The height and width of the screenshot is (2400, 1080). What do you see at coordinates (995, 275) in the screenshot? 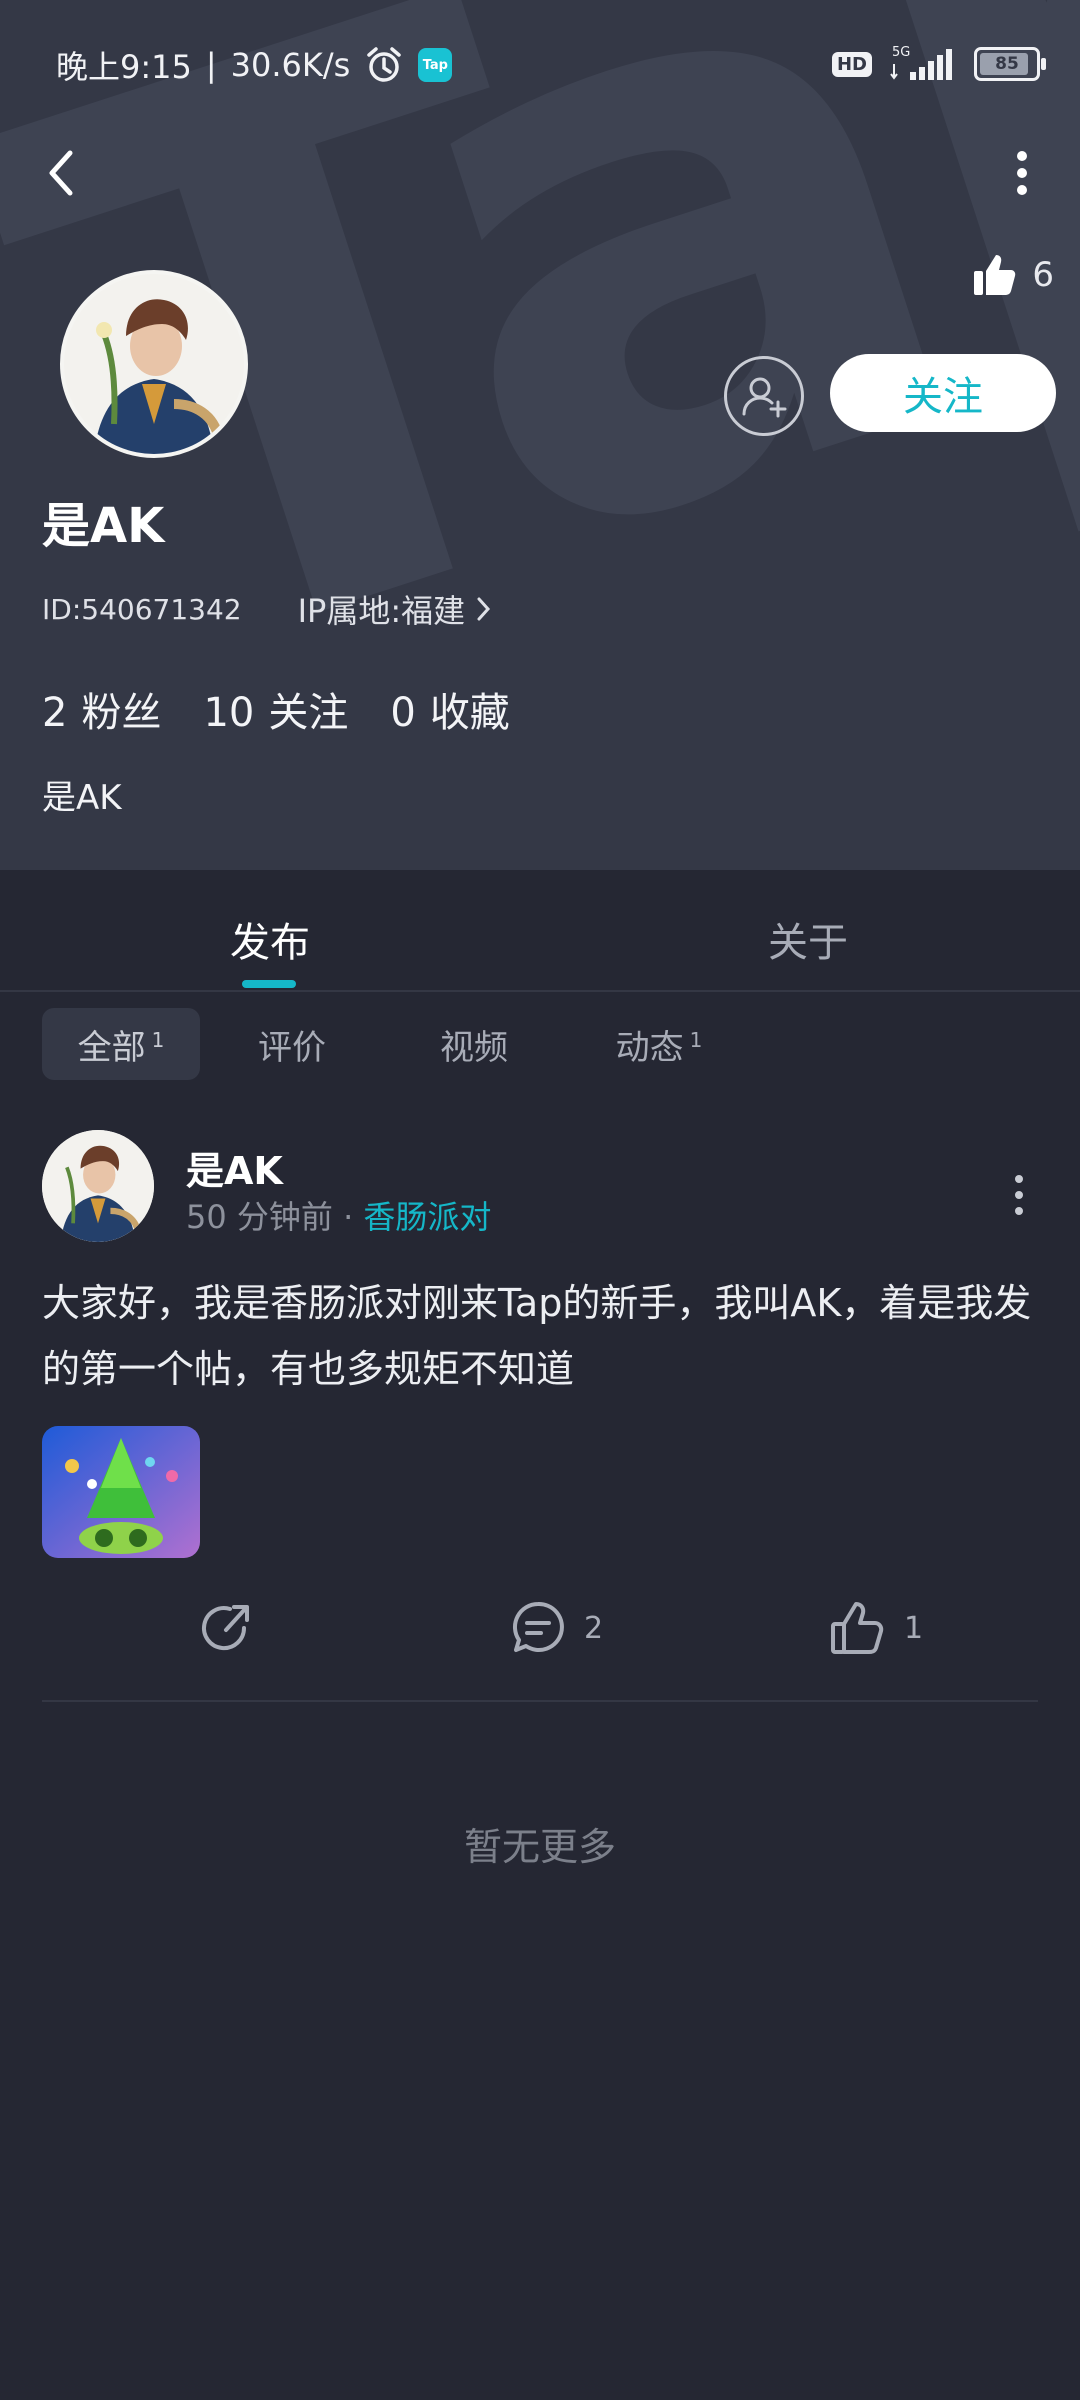
I see `thumbs-up-icon` at bounding box center [995, 275].